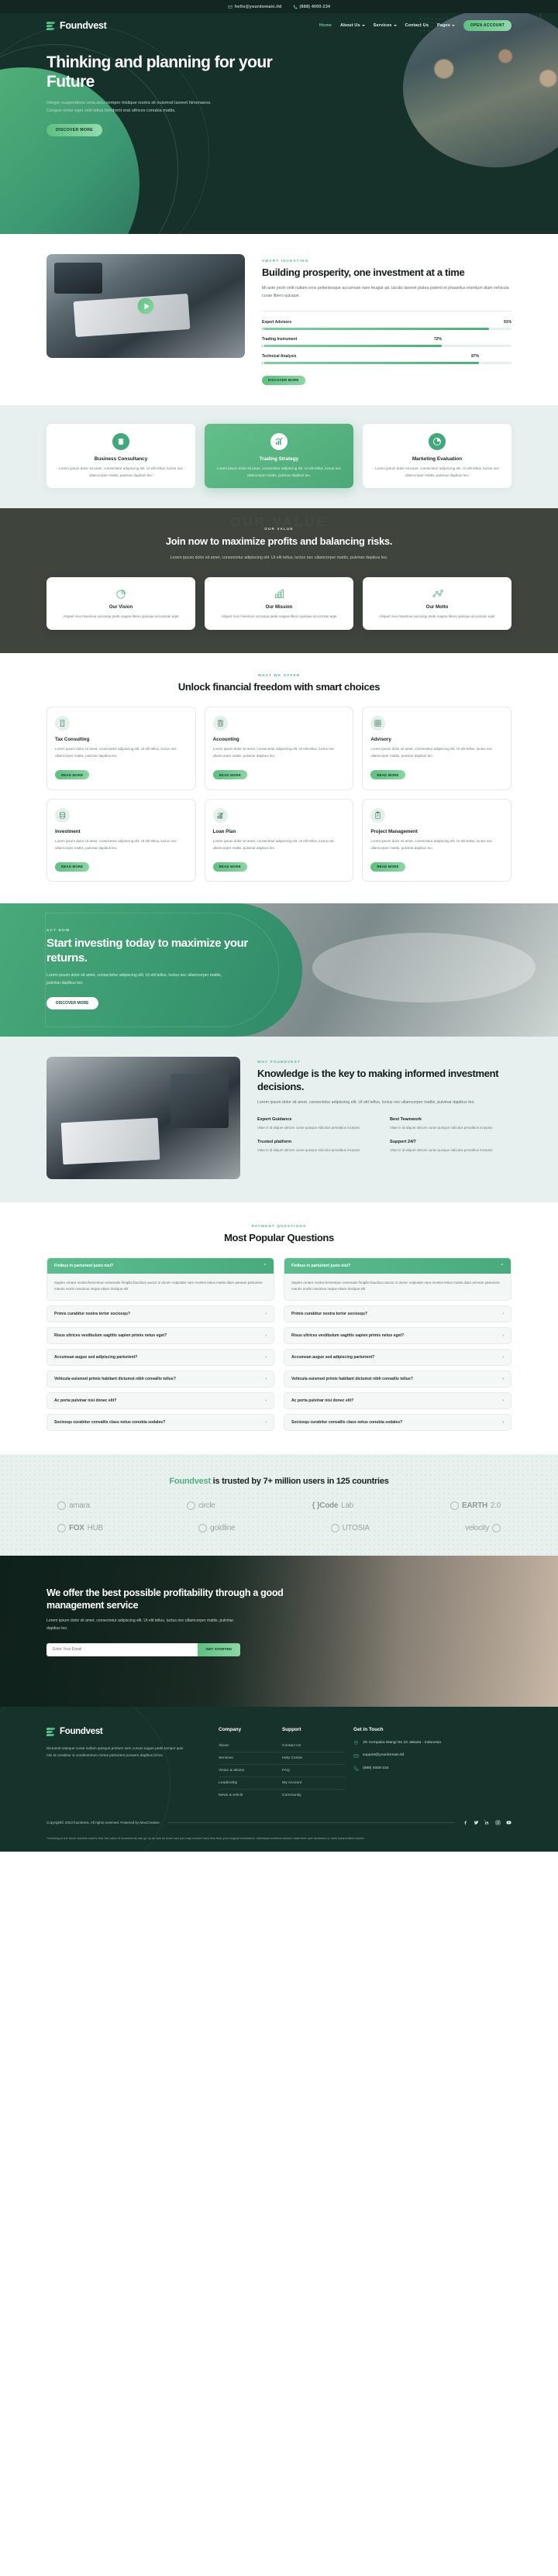  I want to click on logo: Foundvest, so click(76, 25).